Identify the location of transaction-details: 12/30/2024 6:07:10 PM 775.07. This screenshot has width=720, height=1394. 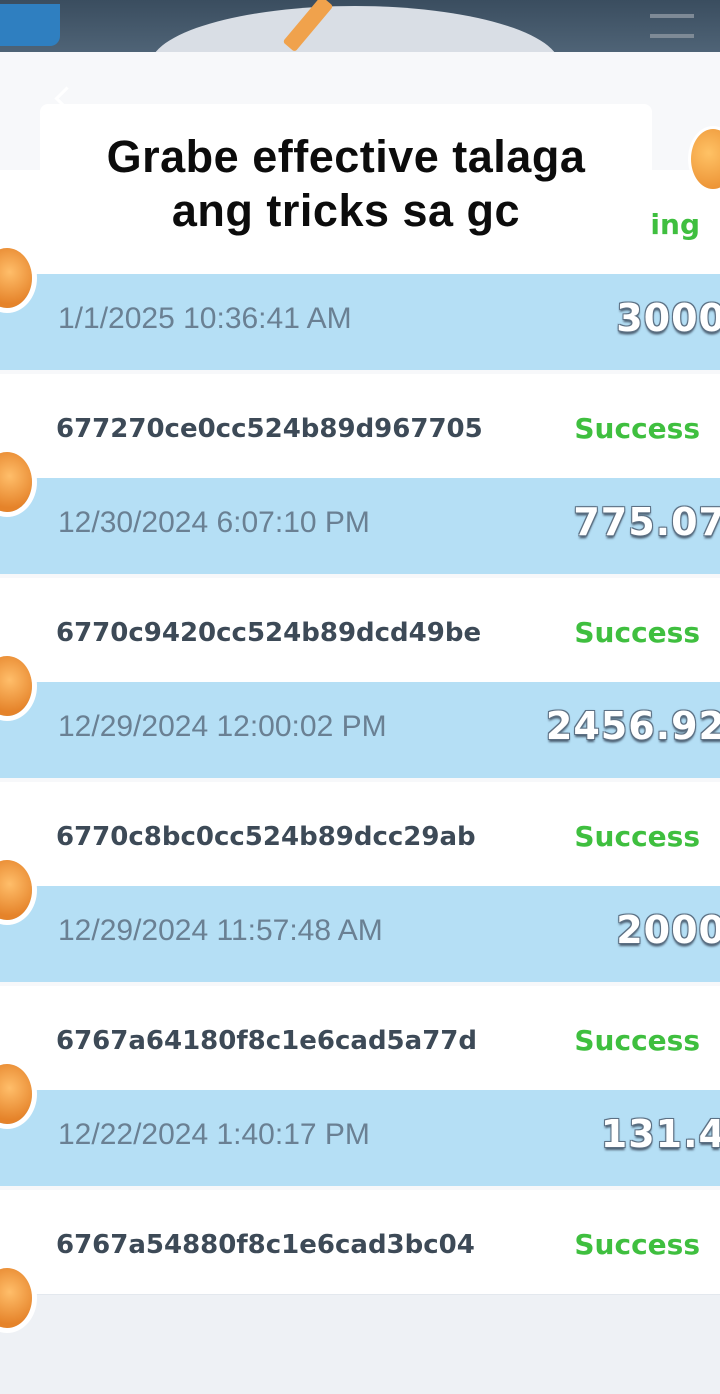
(360, 526).